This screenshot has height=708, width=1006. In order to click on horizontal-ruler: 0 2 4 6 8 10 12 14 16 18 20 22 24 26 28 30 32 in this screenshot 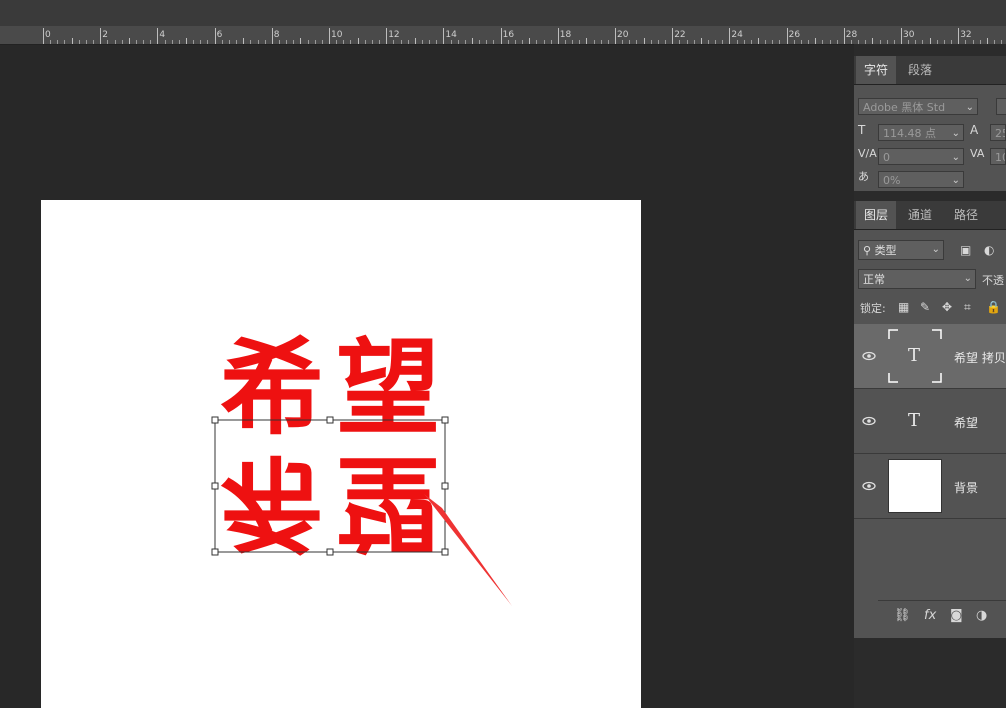, I will do `click(503, 35)`.